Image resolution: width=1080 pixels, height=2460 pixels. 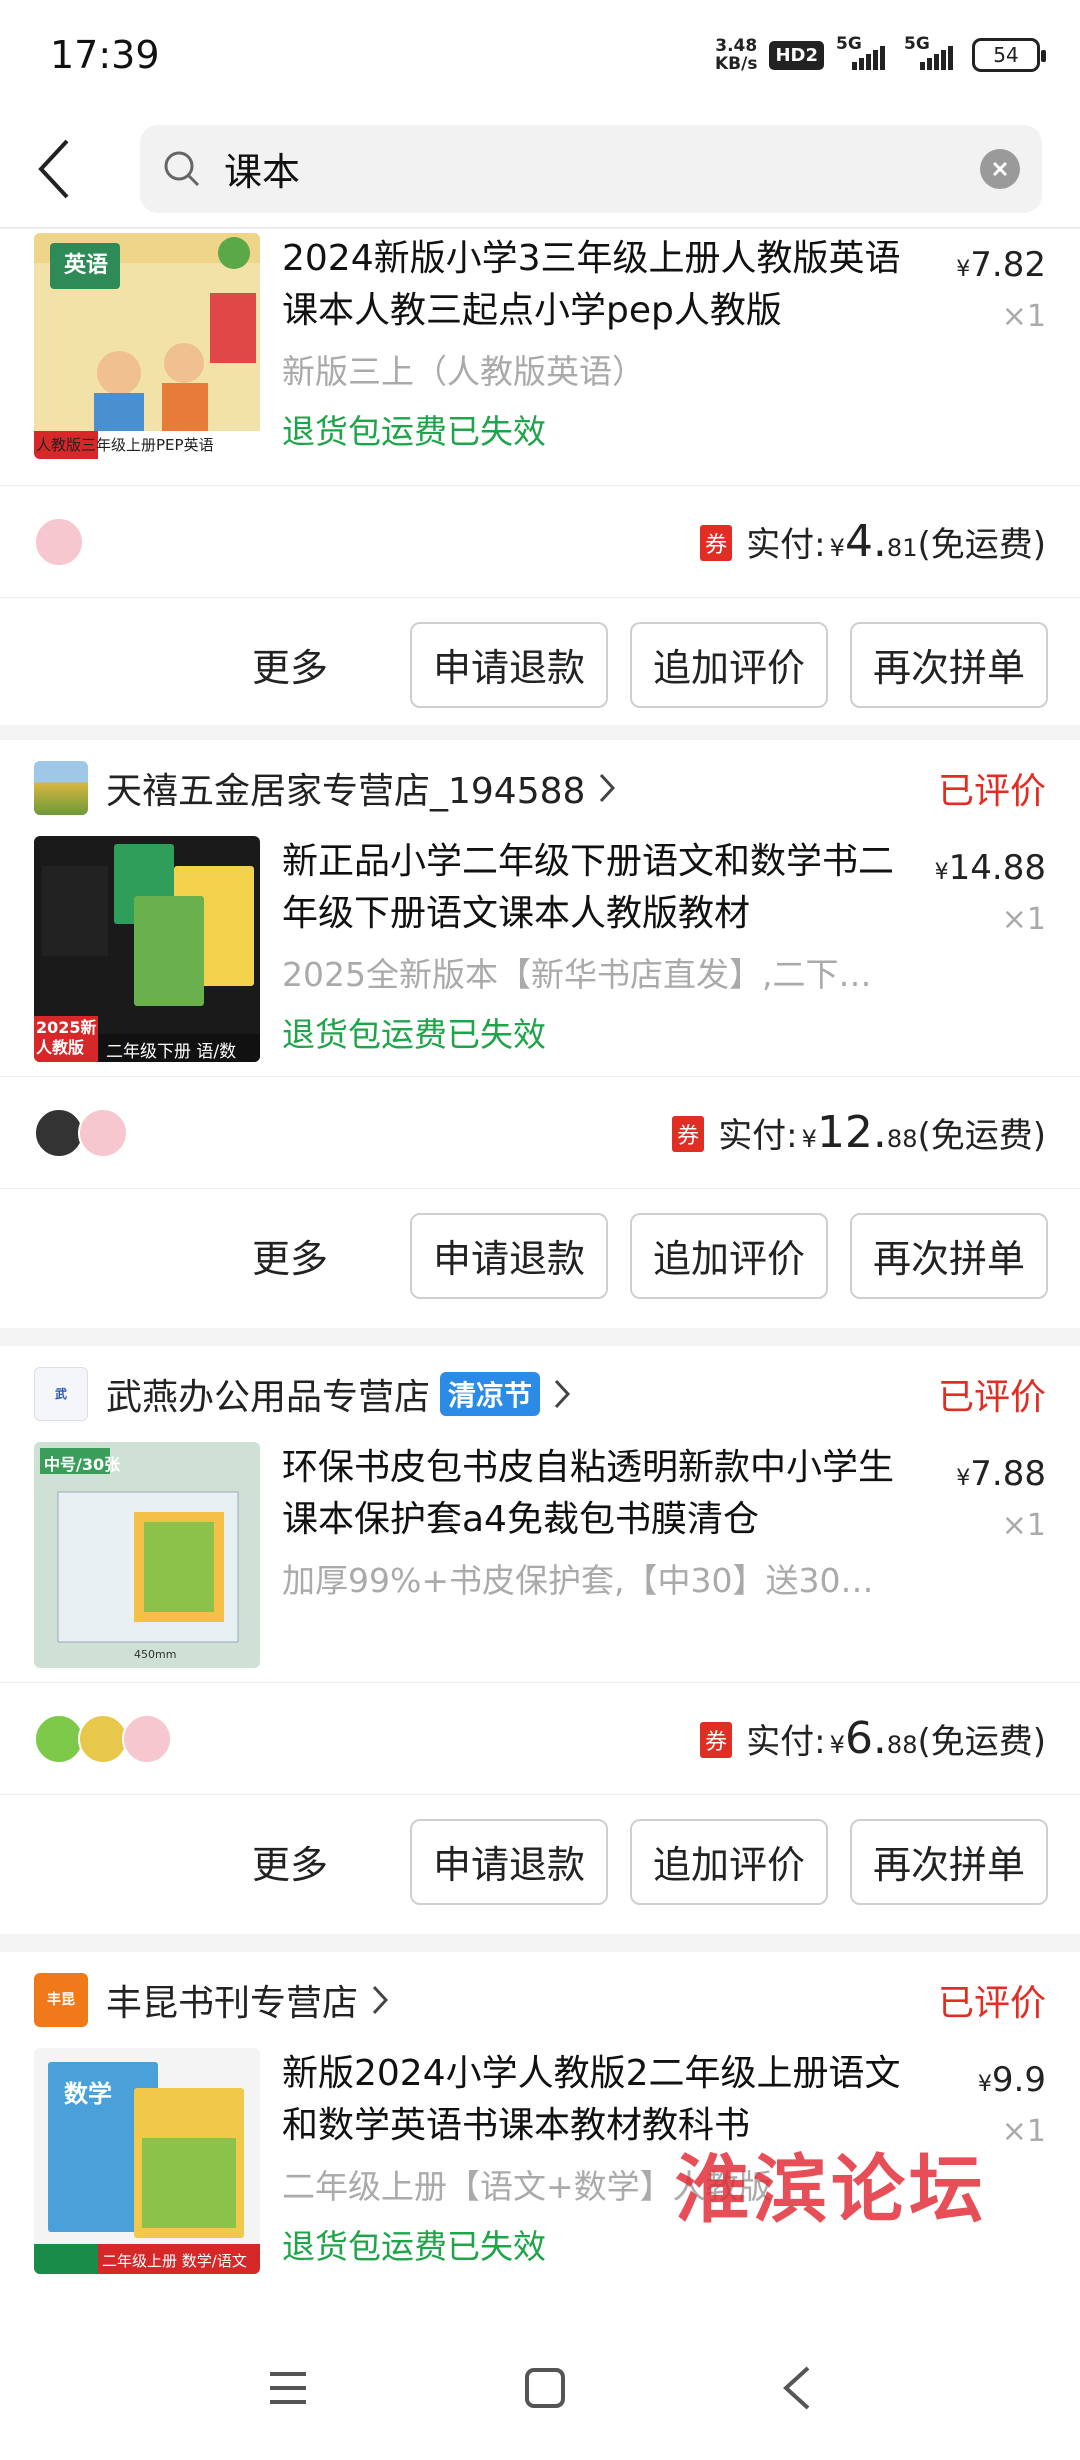 What do you see at coordinates (831, 2190) in the screenshot?
I see `watermark: 淮滨论坛` at bounding box center [831, 2190].